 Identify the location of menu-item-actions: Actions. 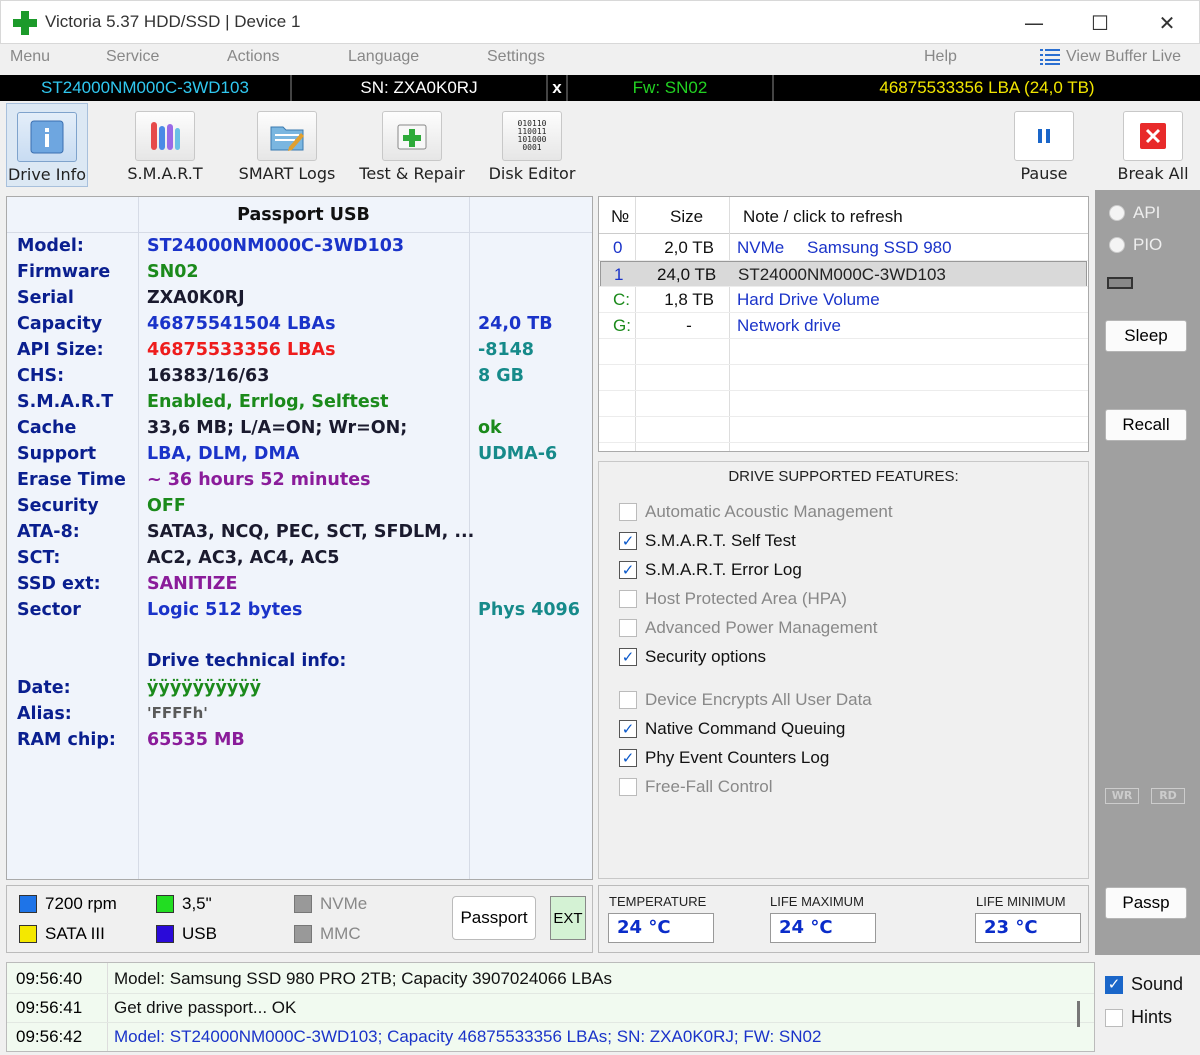
(253, 57).